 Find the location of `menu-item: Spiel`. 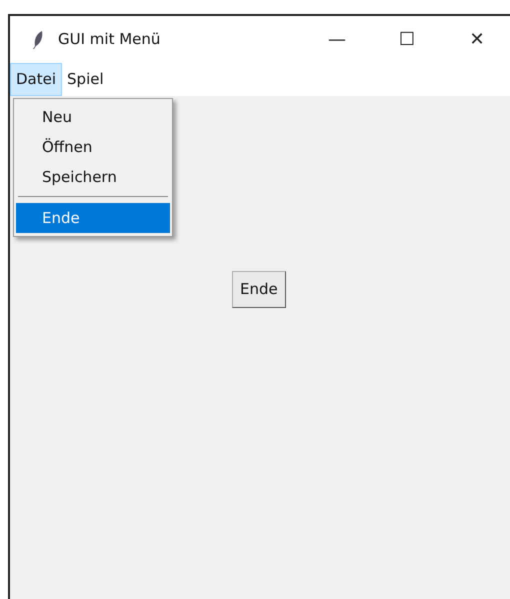

menu-item: Spiel is located at coordinates (85, 79).